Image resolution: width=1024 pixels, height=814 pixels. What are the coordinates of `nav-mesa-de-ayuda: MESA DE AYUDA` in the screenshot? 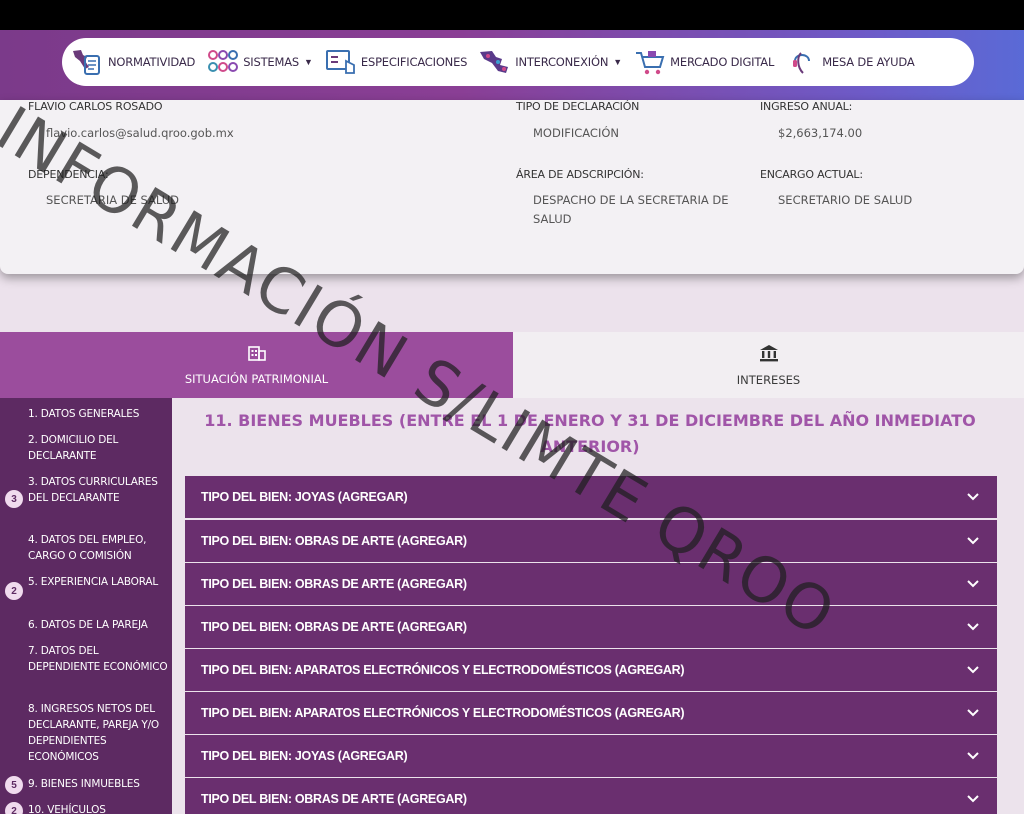 It's located at (849, 62).